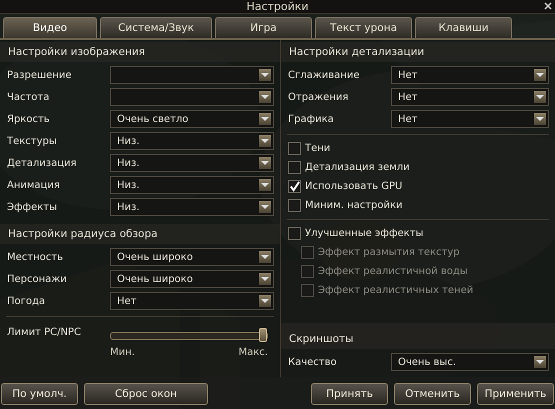 Image resolution: width=555 pixels, height=409 pixels. What do you see at coordinates (470, 362) in the screenshot?
I see `dropdown: Очень выс.` at bounding box center [470, 362].